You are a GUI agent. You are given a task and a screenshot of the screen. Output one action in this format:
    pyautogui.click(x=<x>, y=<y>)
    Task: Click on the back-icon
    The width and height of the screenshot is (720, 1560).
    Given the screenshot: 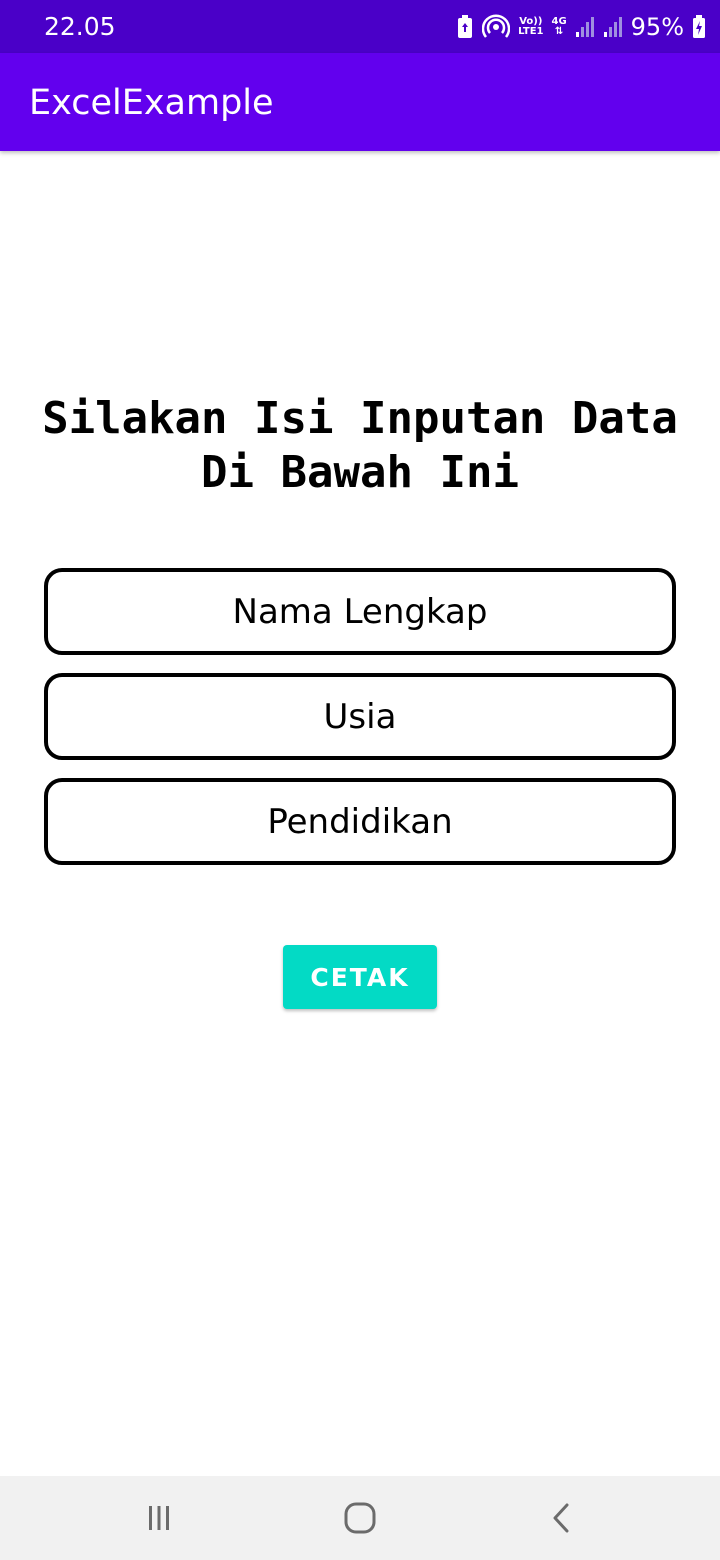 What is the action you would take?
    pyautogui.click(x=562, y=1518)
    